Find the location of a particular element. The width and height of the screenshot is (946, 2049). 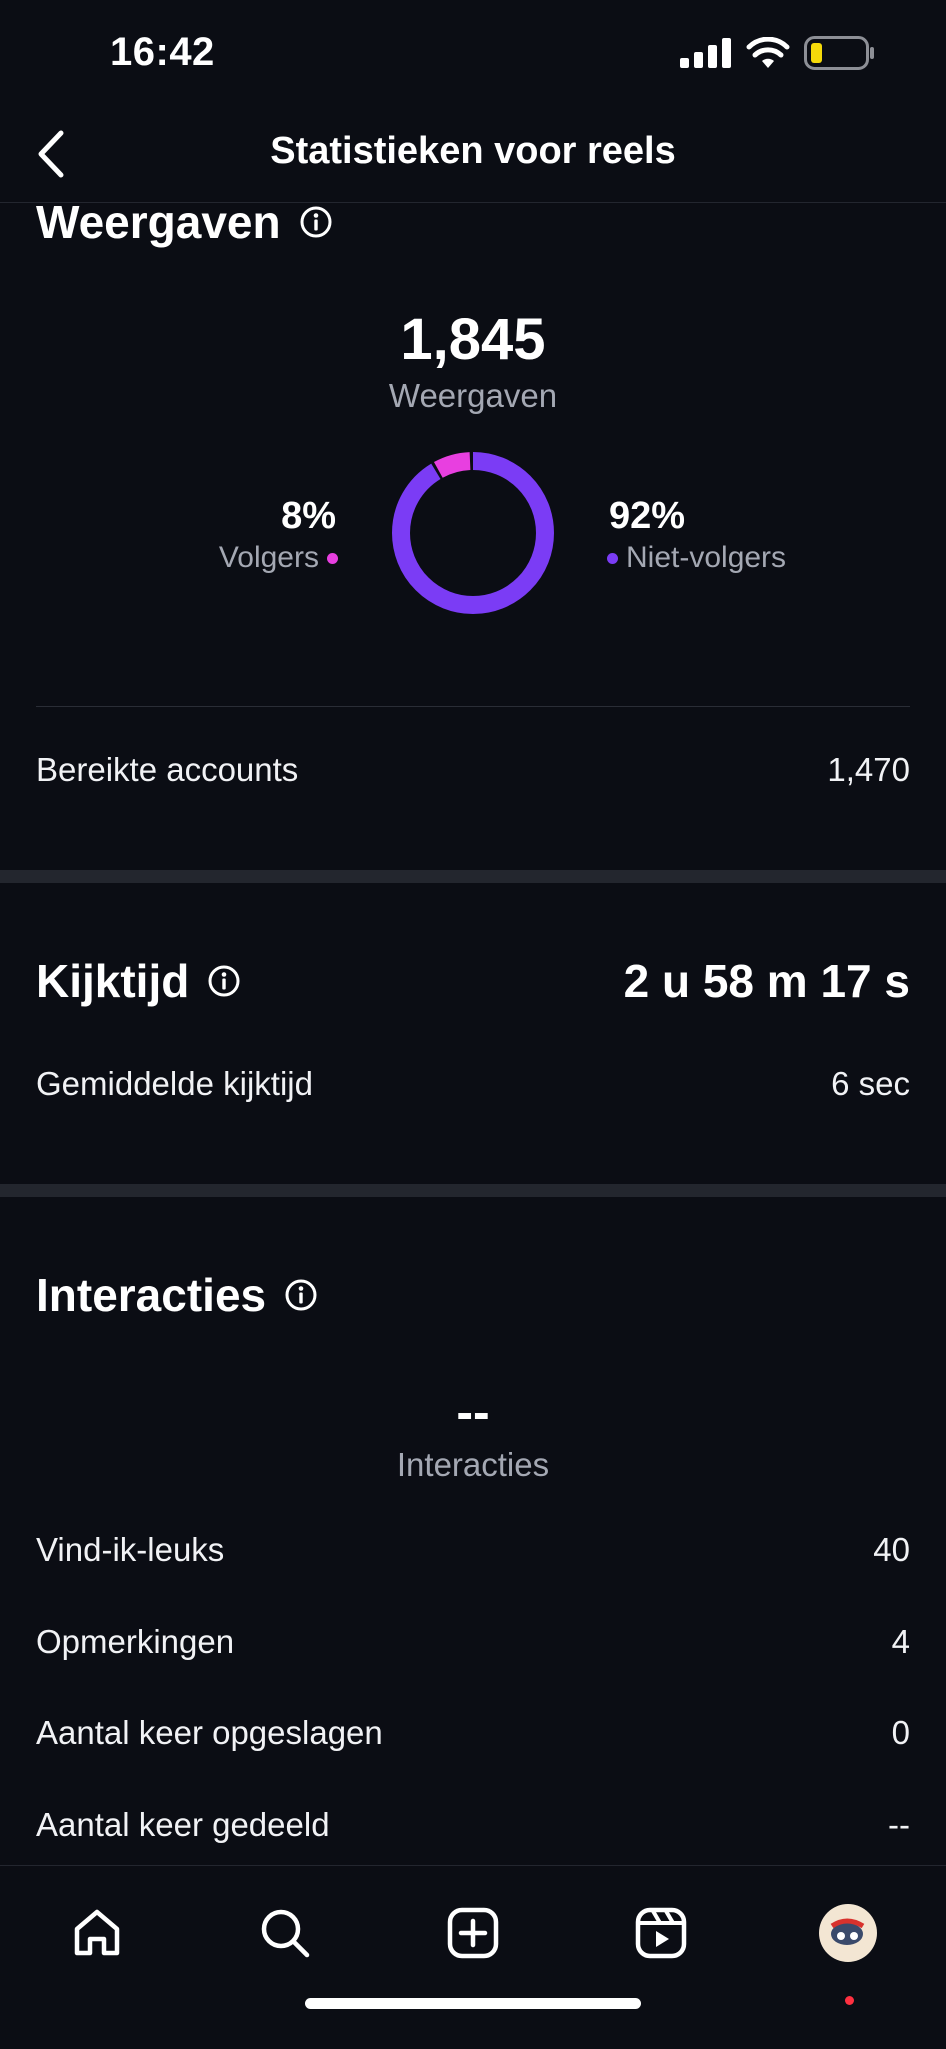

search-icon is located at coordinates (285, 1933).